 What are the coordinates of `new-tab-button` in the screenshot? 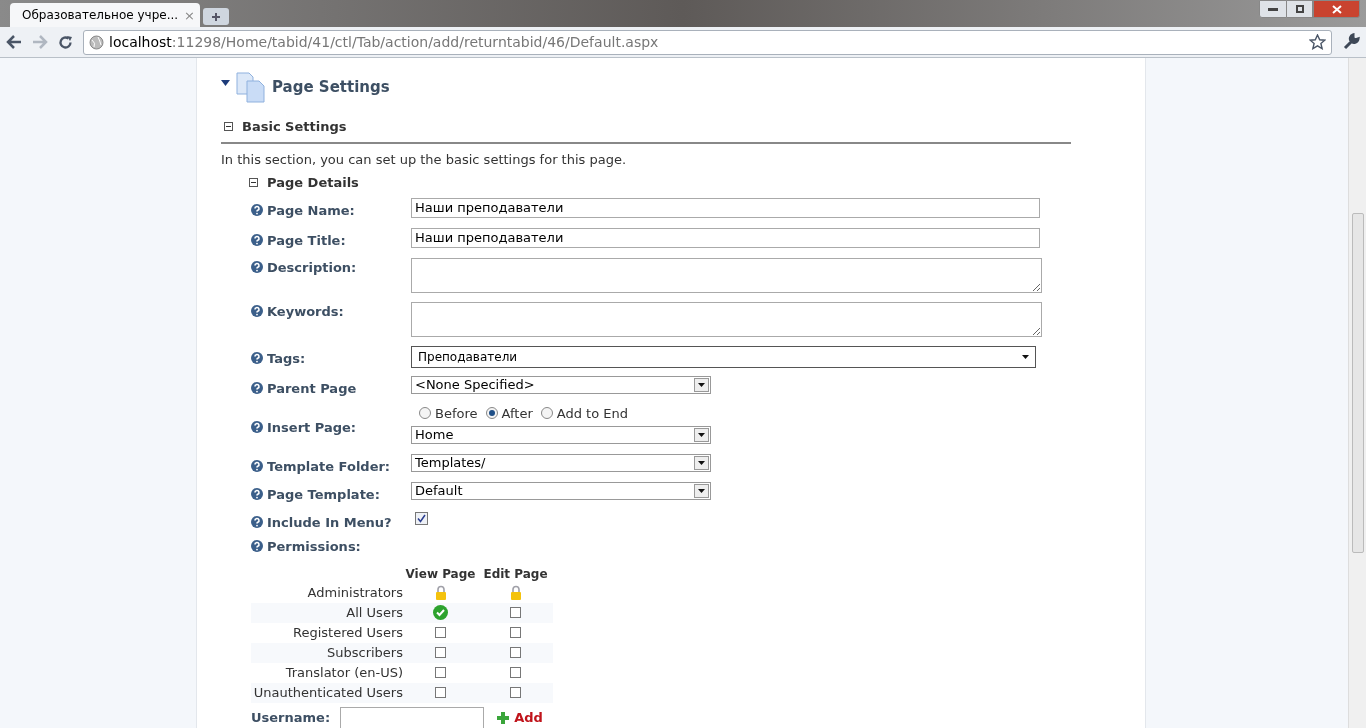 It's located at (216, 16).